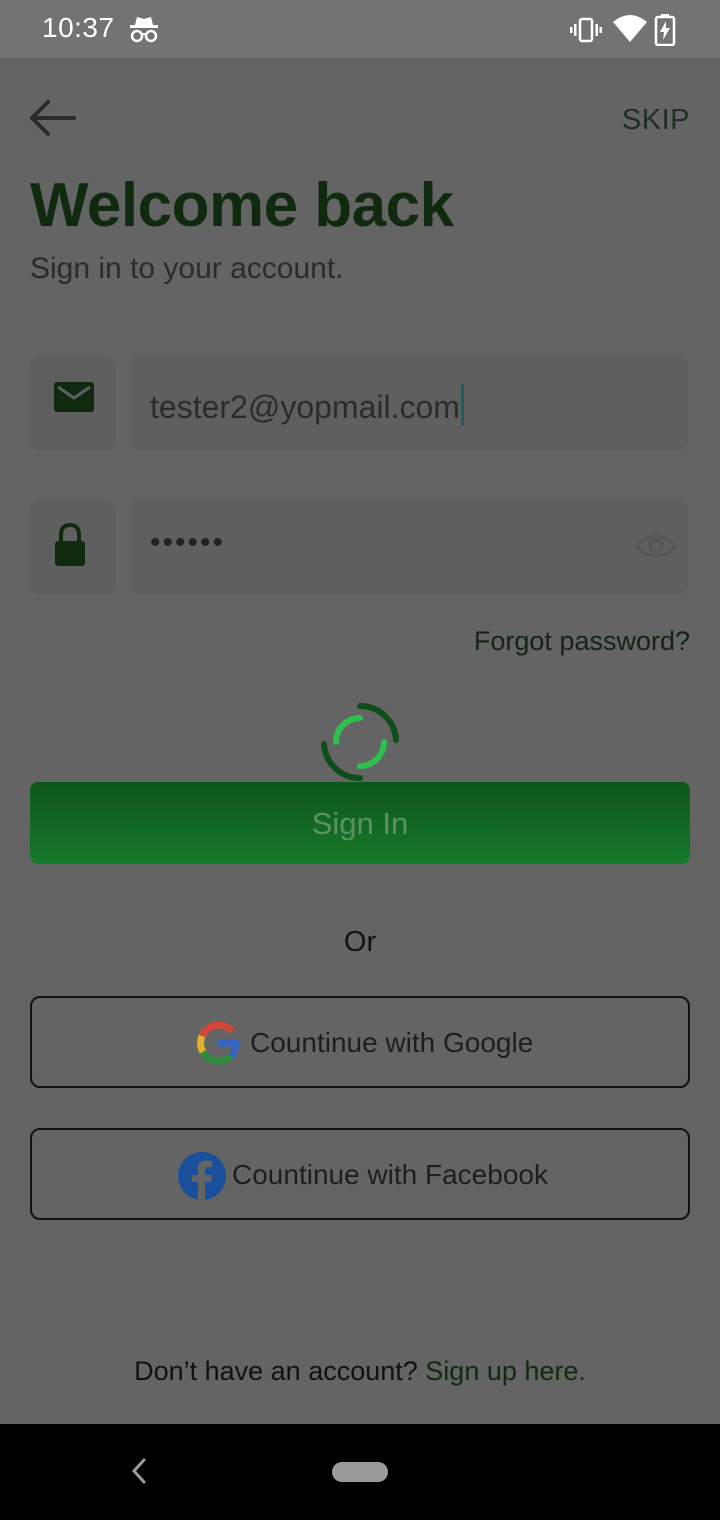 Image resolution: width=720 pixels, height=1520 pixels. Describe the element at coordinates (390, 1174) in the screenshot. I see `facebook-button-label: Countinue with Facebook` at that location.